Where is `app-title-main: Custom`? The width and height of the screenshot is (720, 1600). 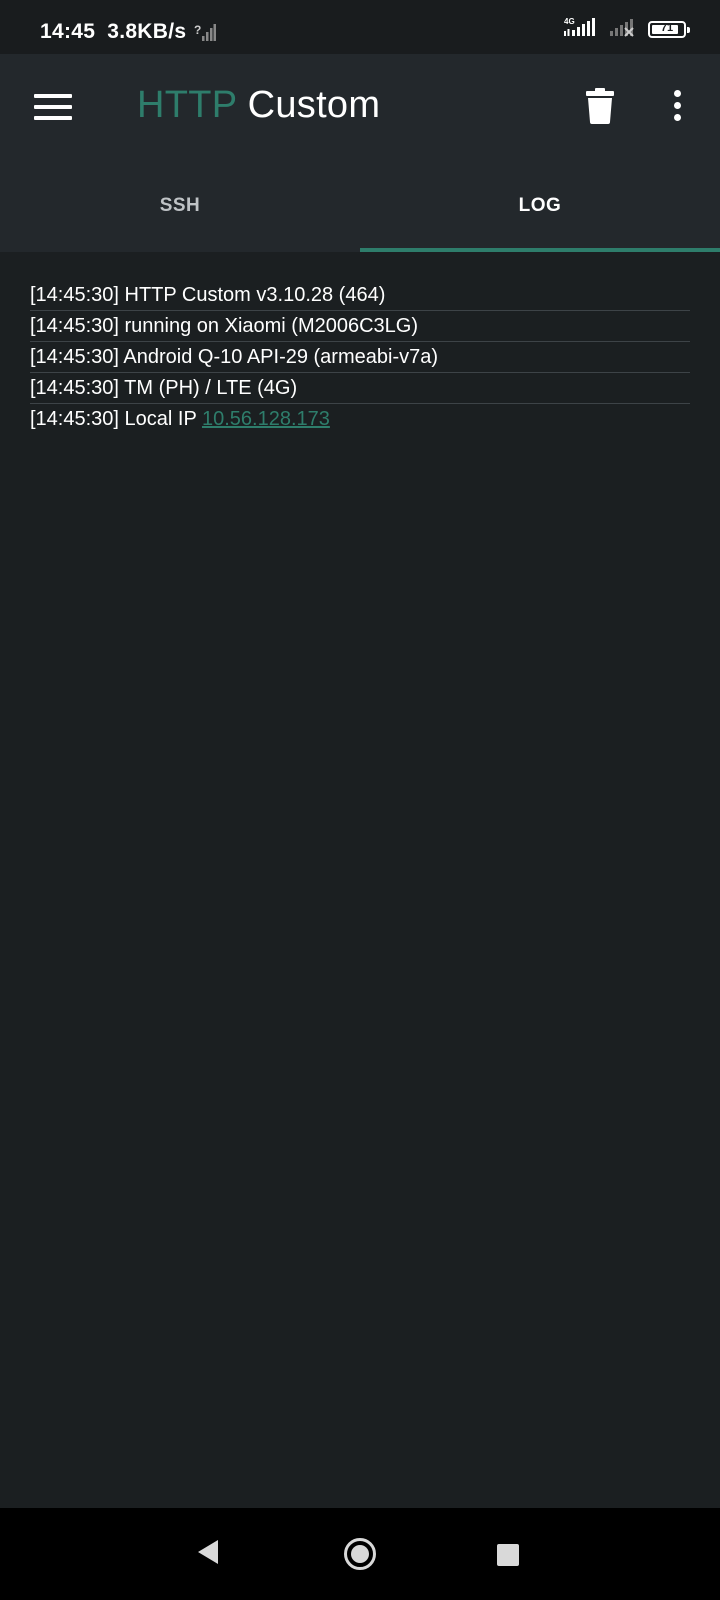 app-title-main: Custom is located at coordinates (314, 105).